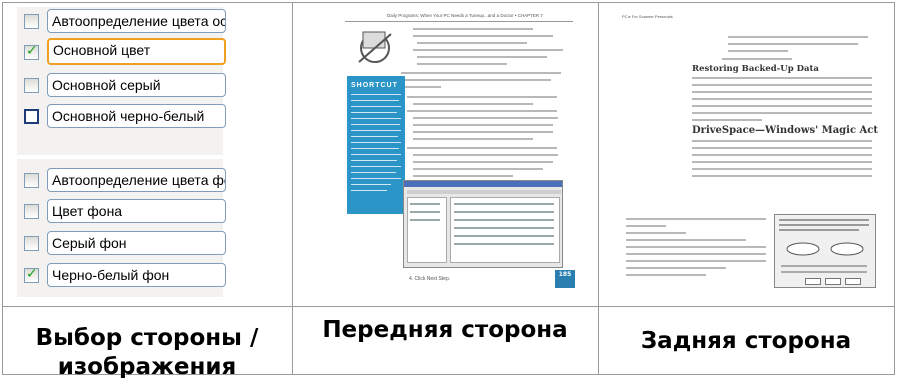 The height and width of the screenshot is (378, 897). What do you see at coordinates (565, 279) in the screenshot?
I see `page-number: 185` at bounding box center [565, 279].